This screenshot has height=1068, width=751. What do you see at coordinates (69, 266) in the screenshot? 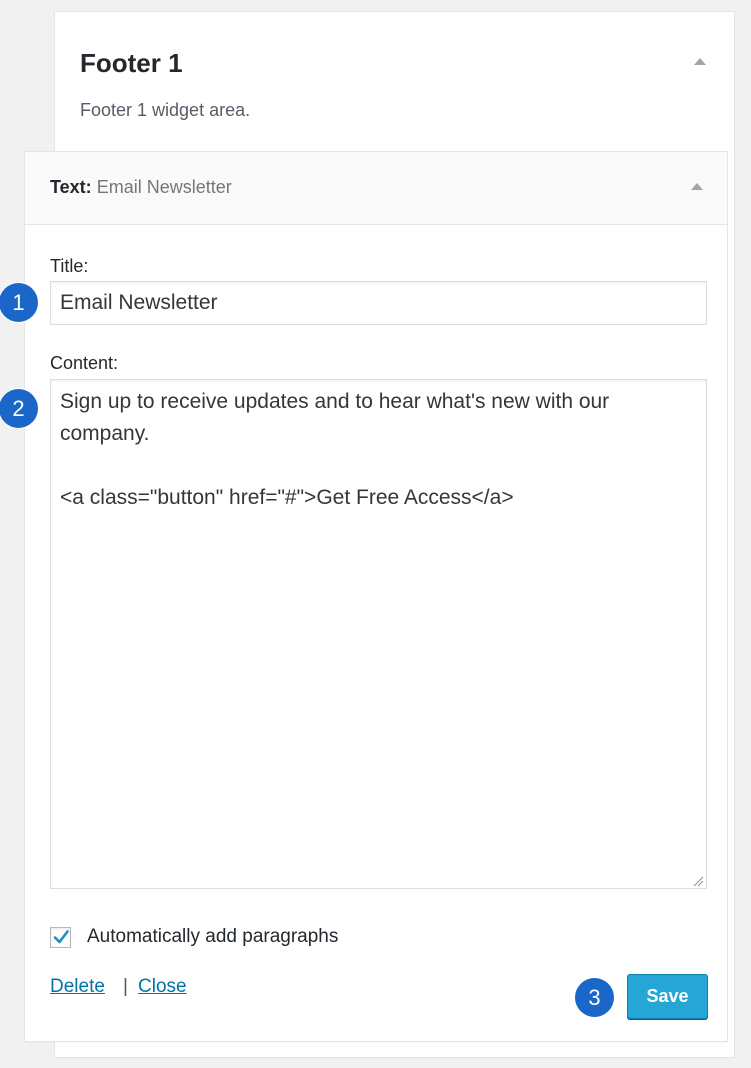
I see `title-label: Title:` at bounding box center [69, 266].